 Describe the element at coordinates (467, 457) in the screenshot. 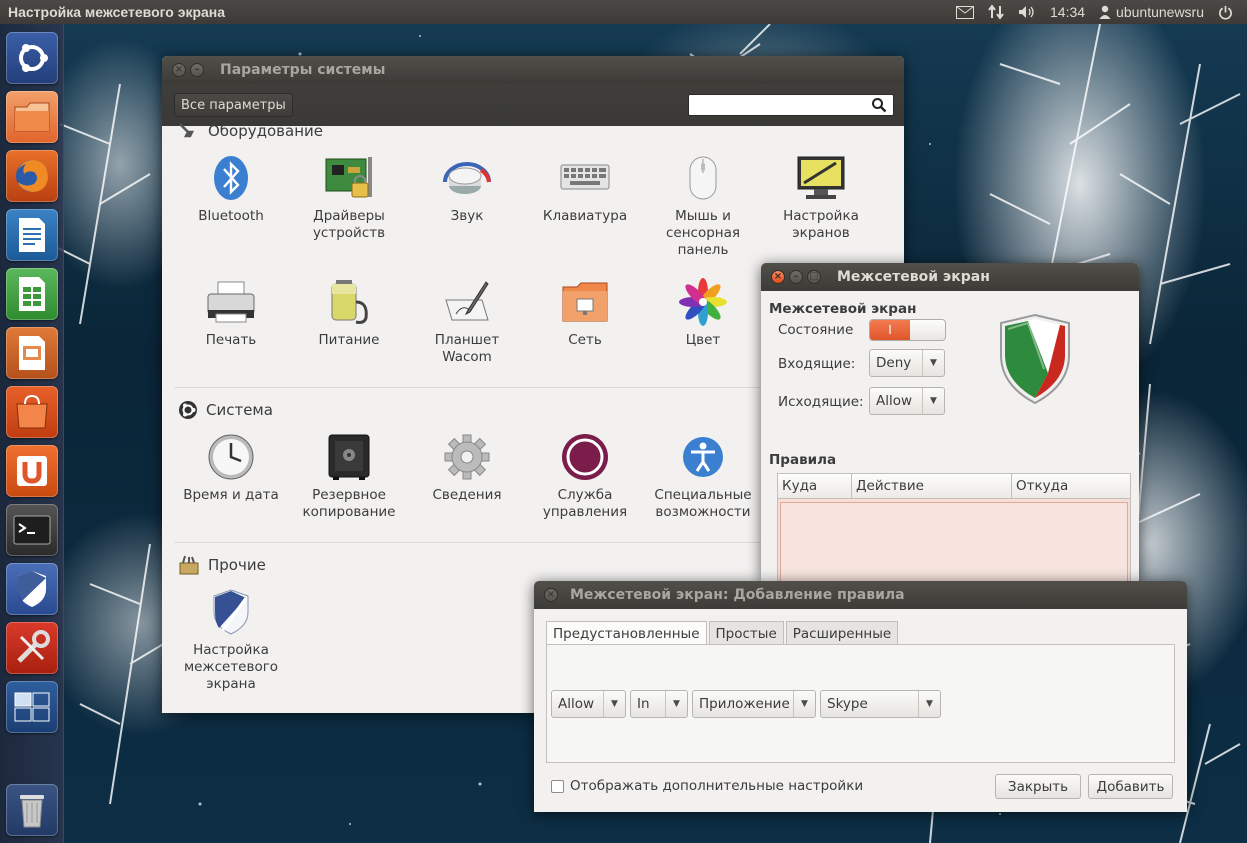

I see `gear-icon` at that location.